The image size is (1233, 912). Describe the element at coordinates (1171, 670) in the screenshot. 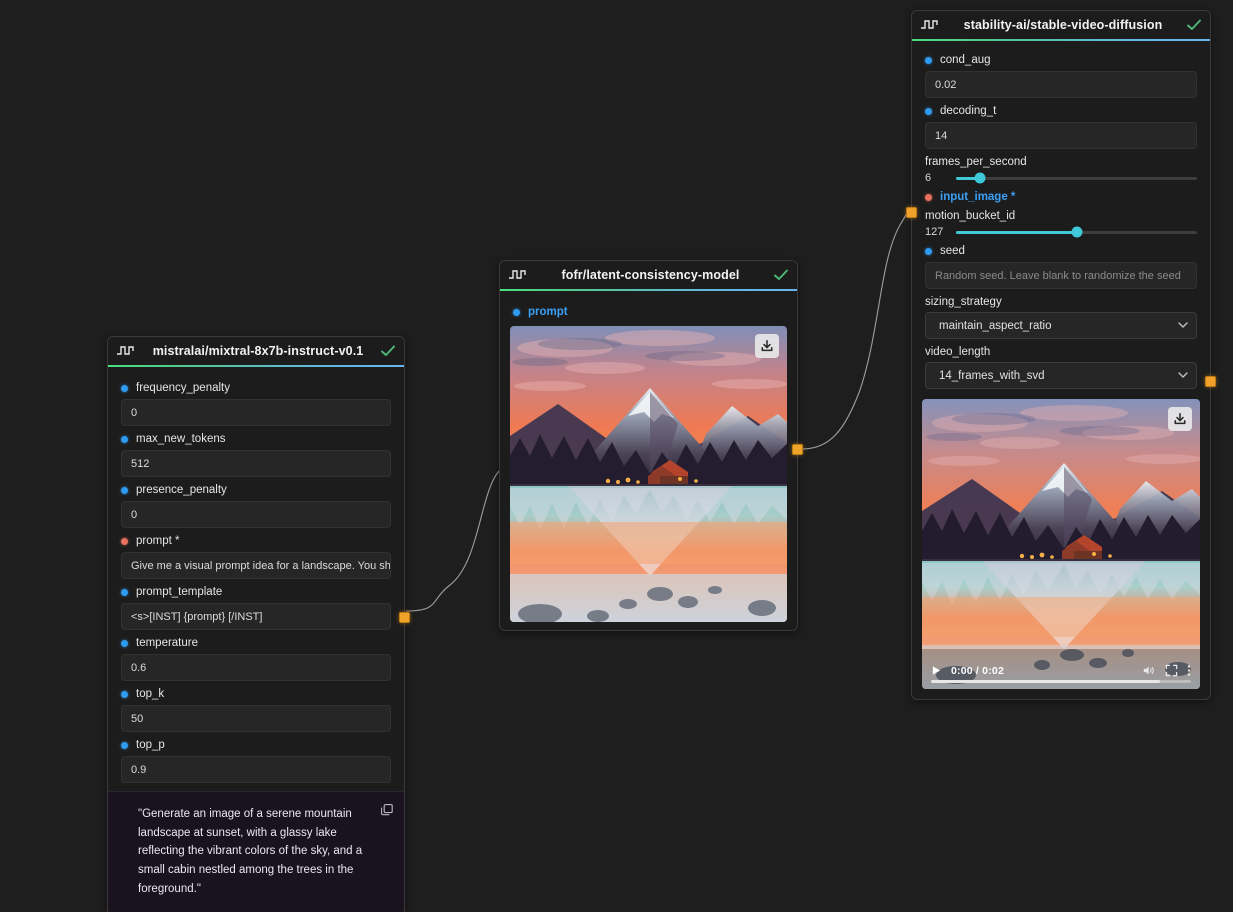

I see `fullscreen-icon` at that location.